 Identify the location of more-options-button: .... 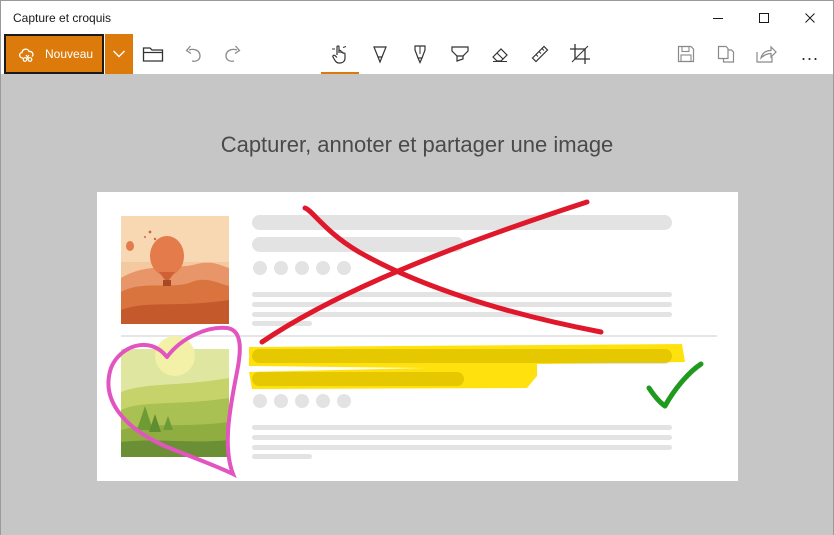
(810, 54).